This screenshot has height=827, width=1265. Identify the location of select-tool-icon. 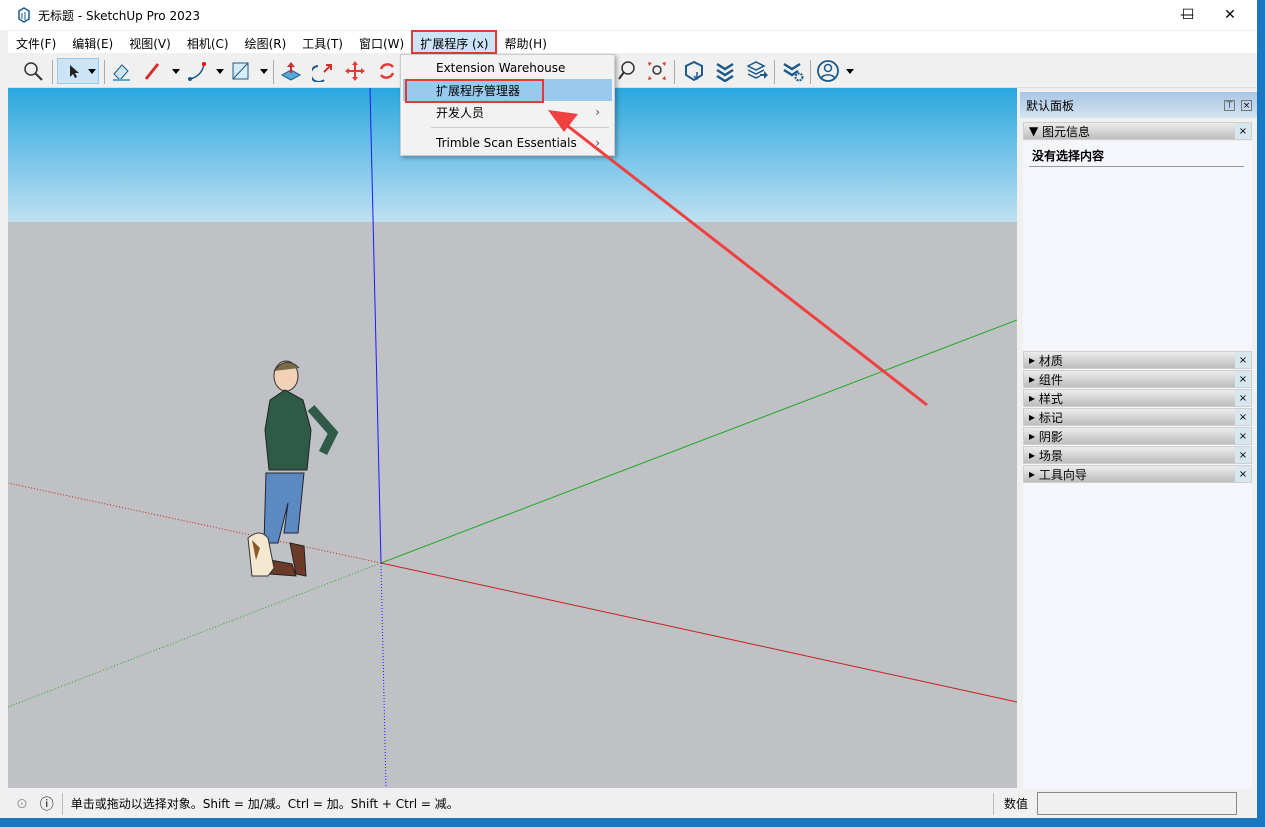
(78, 71).